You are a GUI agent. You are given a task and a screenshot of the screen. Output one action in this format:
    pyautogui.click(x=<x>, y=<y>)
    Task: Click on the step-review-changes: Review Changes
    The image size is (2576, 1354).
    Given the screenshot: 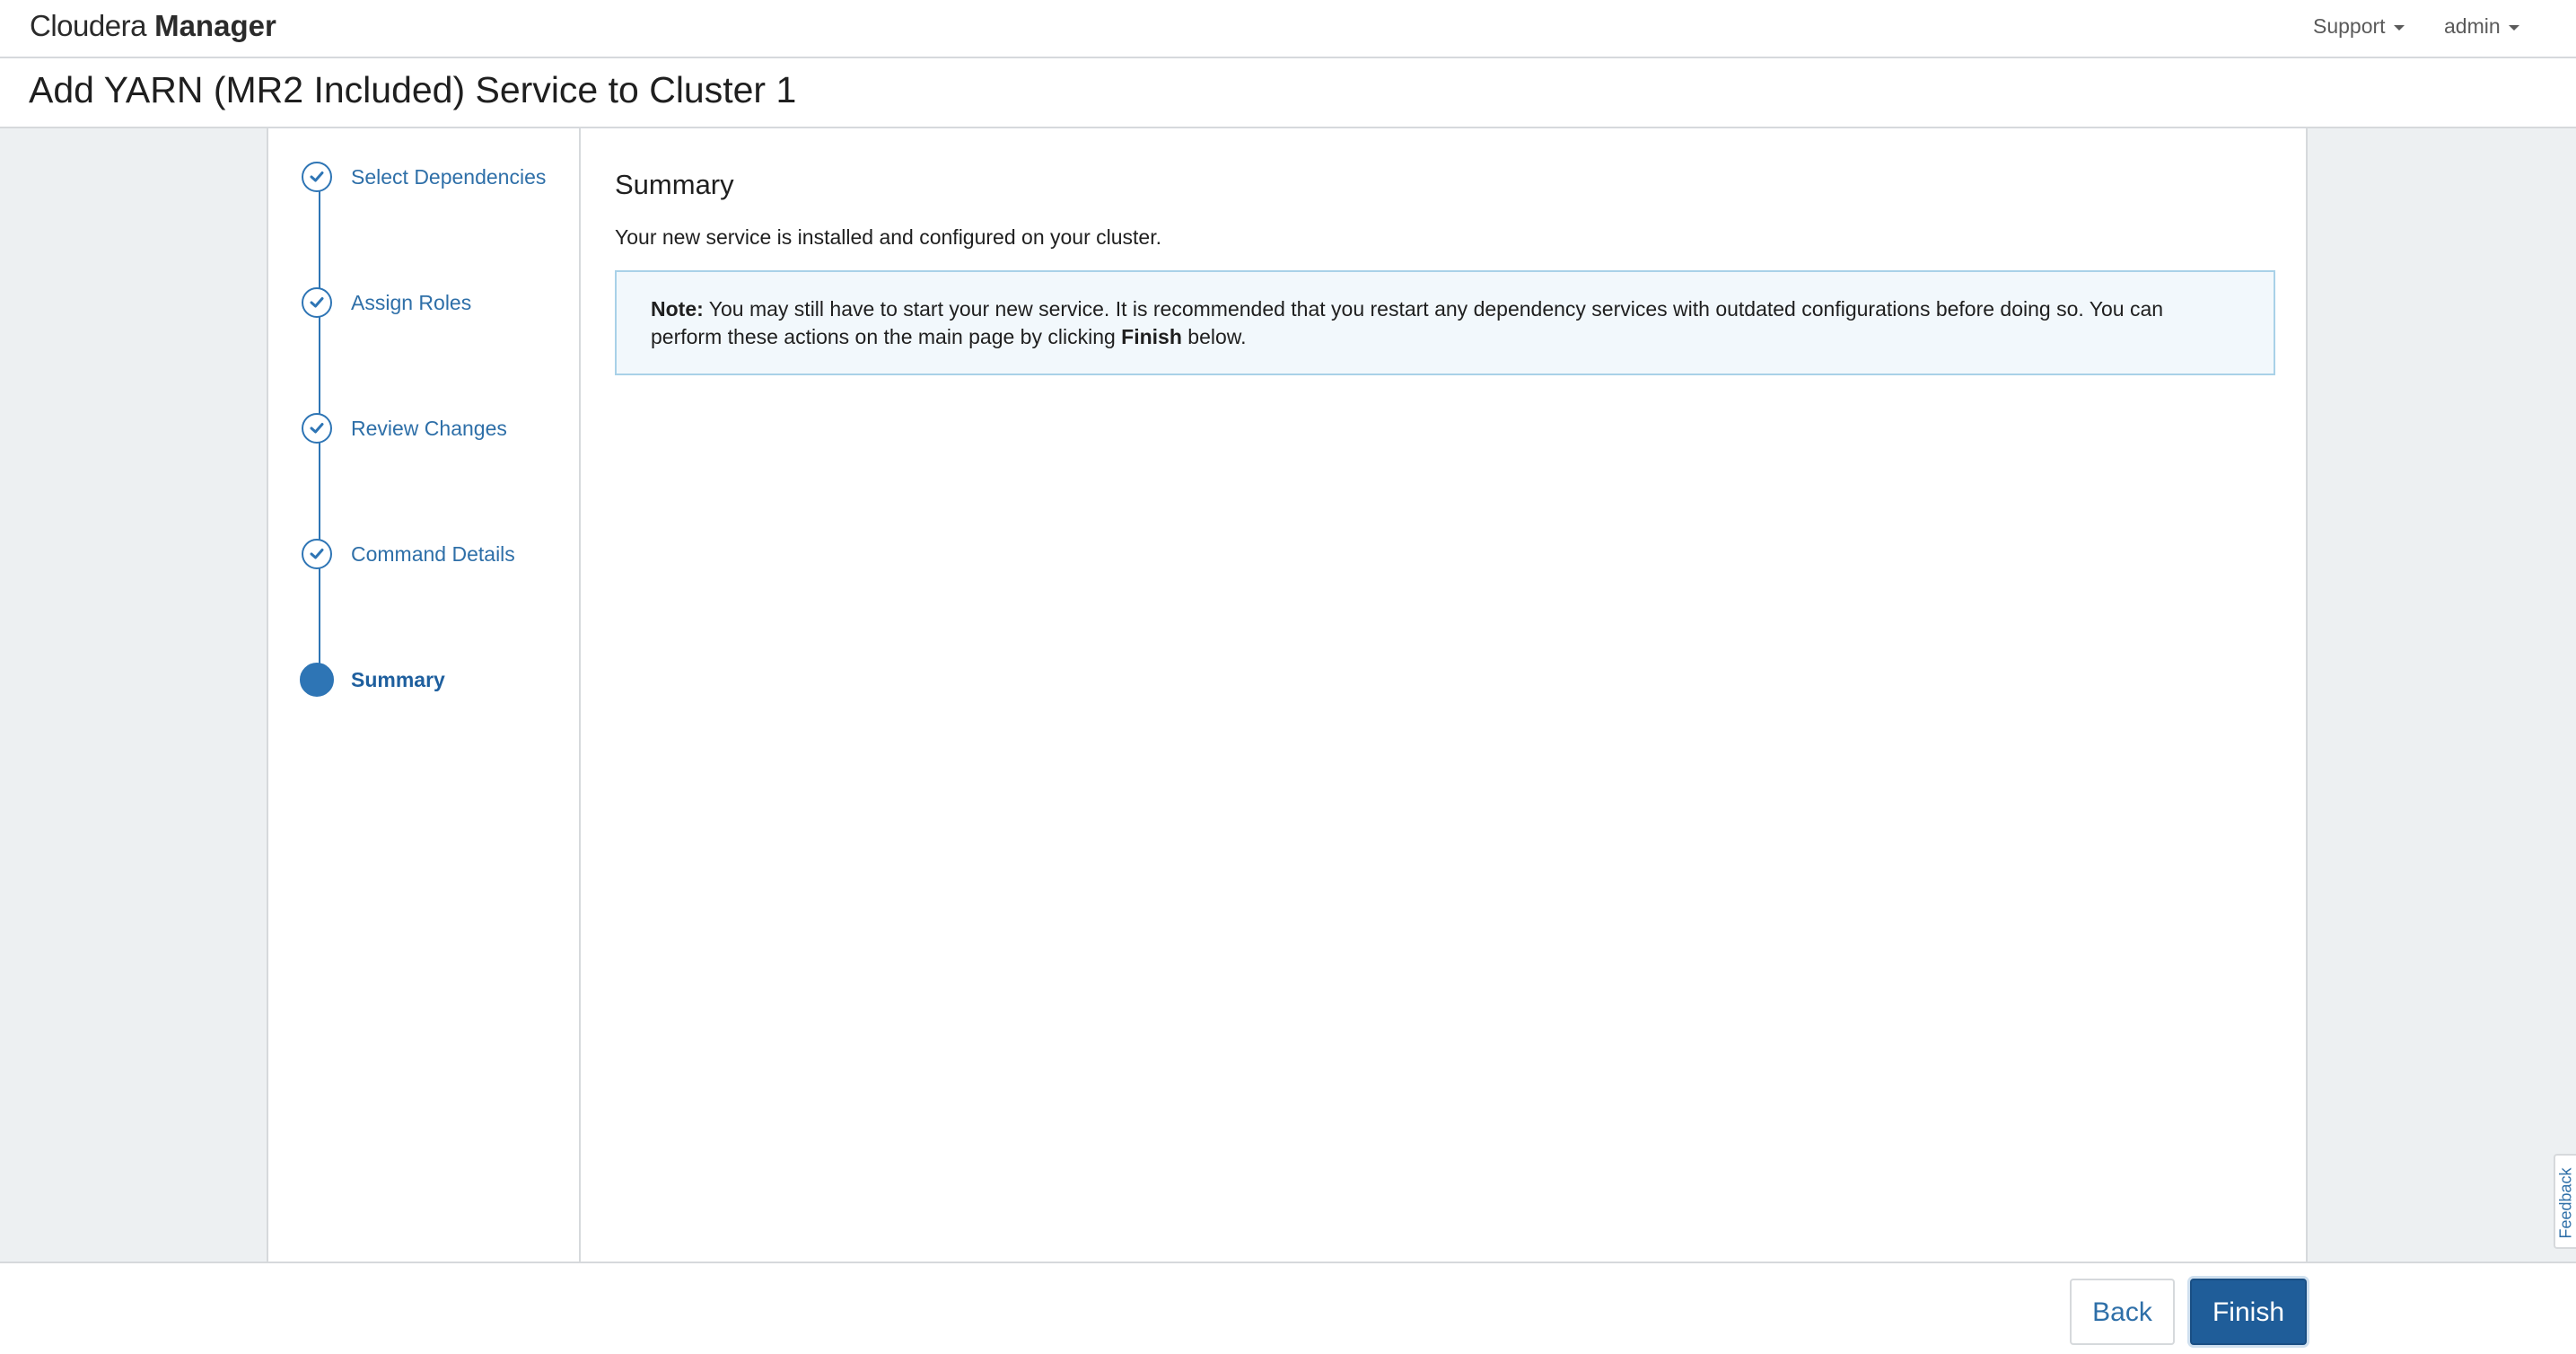 What is the action you would take?
    pyautogui.click(x=436, y=431)
    